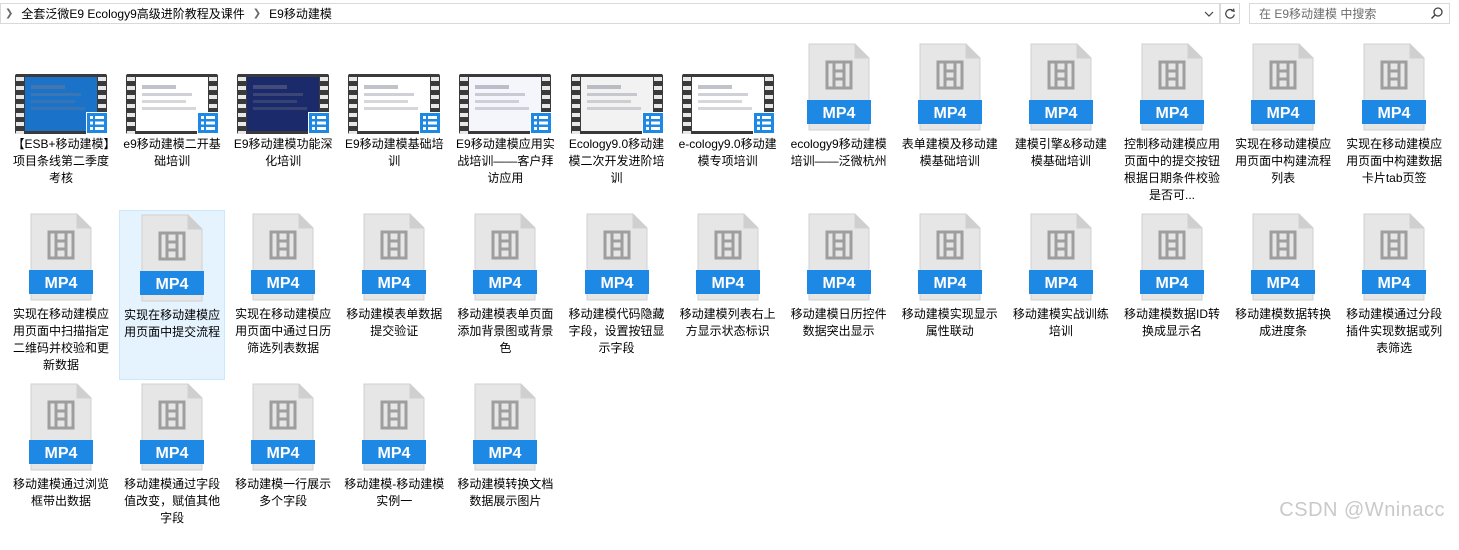 The image size is (1459, 550). Describe the element at coordinates (61, 161) in the screenshot. I see `file-name: 【ESB+移动建模】项目条线第二季度考核` at that location.